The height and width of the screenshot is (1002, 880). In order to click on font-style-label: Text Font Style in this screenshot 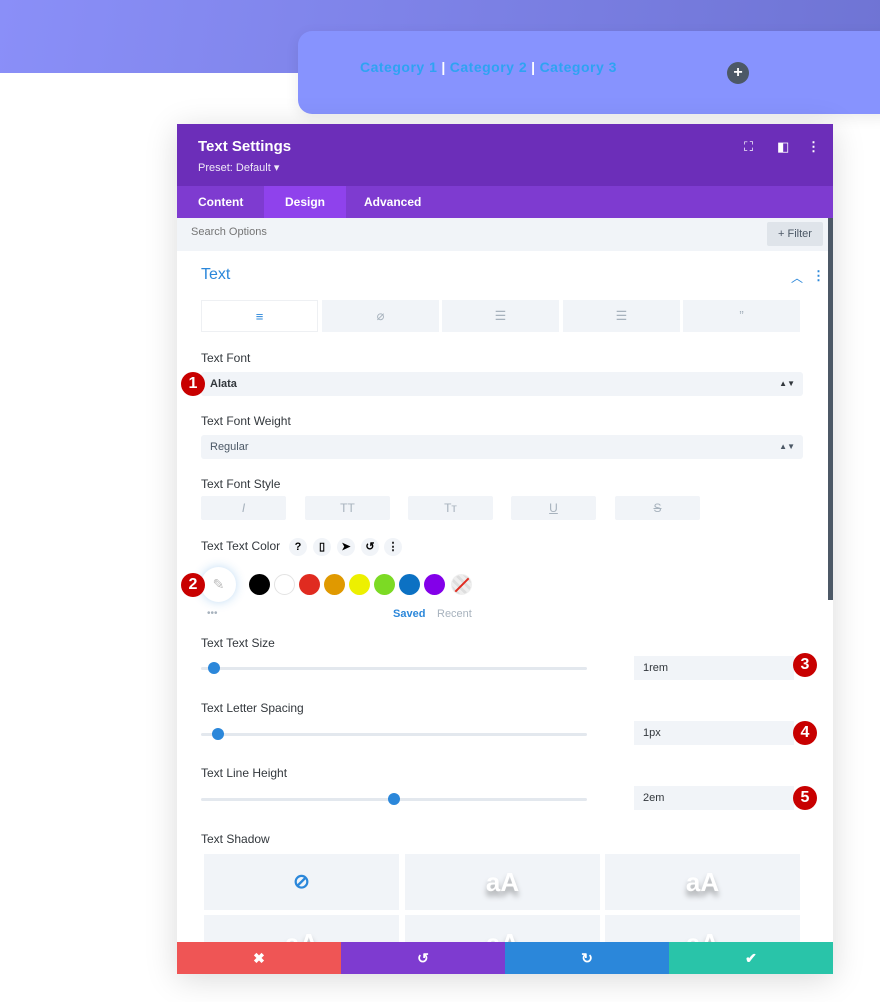, I will do `click(241, 484)`.